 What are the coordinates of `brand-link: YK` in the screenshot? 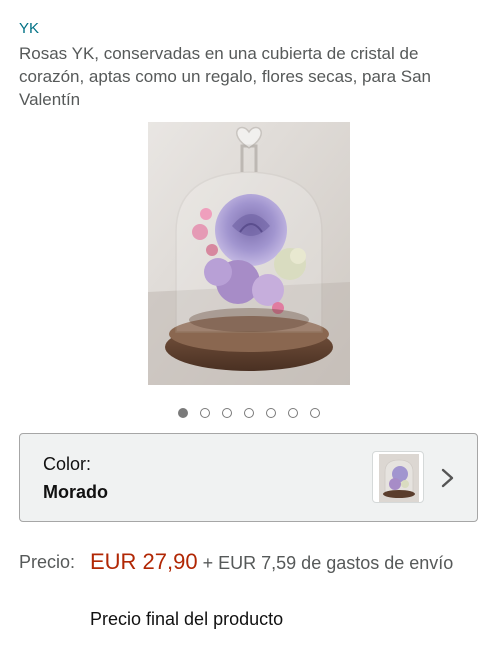 It's located at (29, 28).